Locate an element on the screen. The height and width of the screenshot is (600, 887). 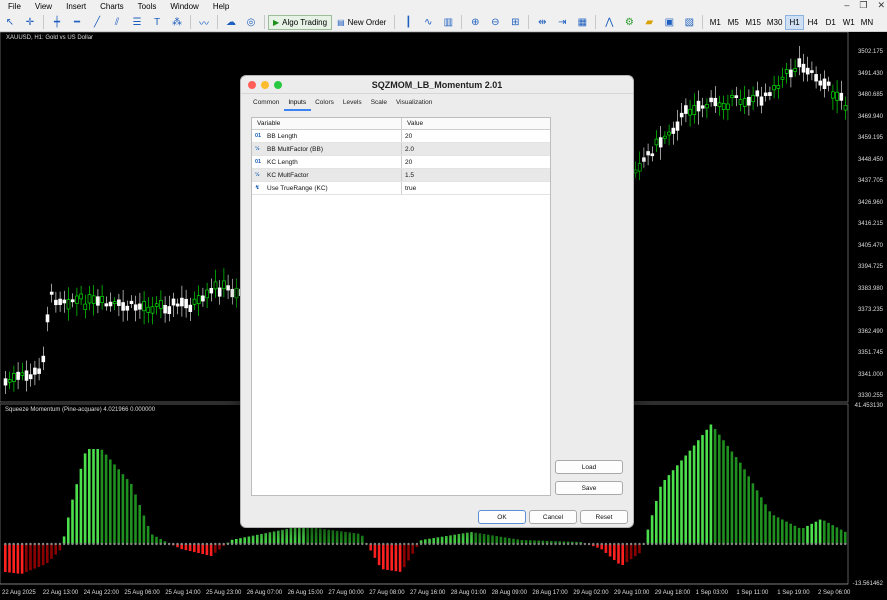
zoom-in-icon: ⊕ is located at coordinates (475, 22).